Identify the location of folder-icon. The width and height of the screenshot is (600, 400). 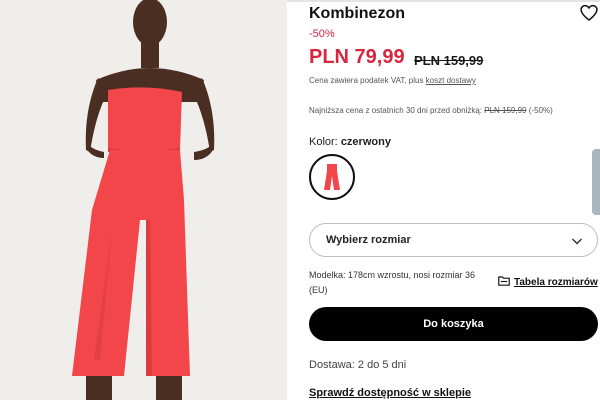
(504, 281).